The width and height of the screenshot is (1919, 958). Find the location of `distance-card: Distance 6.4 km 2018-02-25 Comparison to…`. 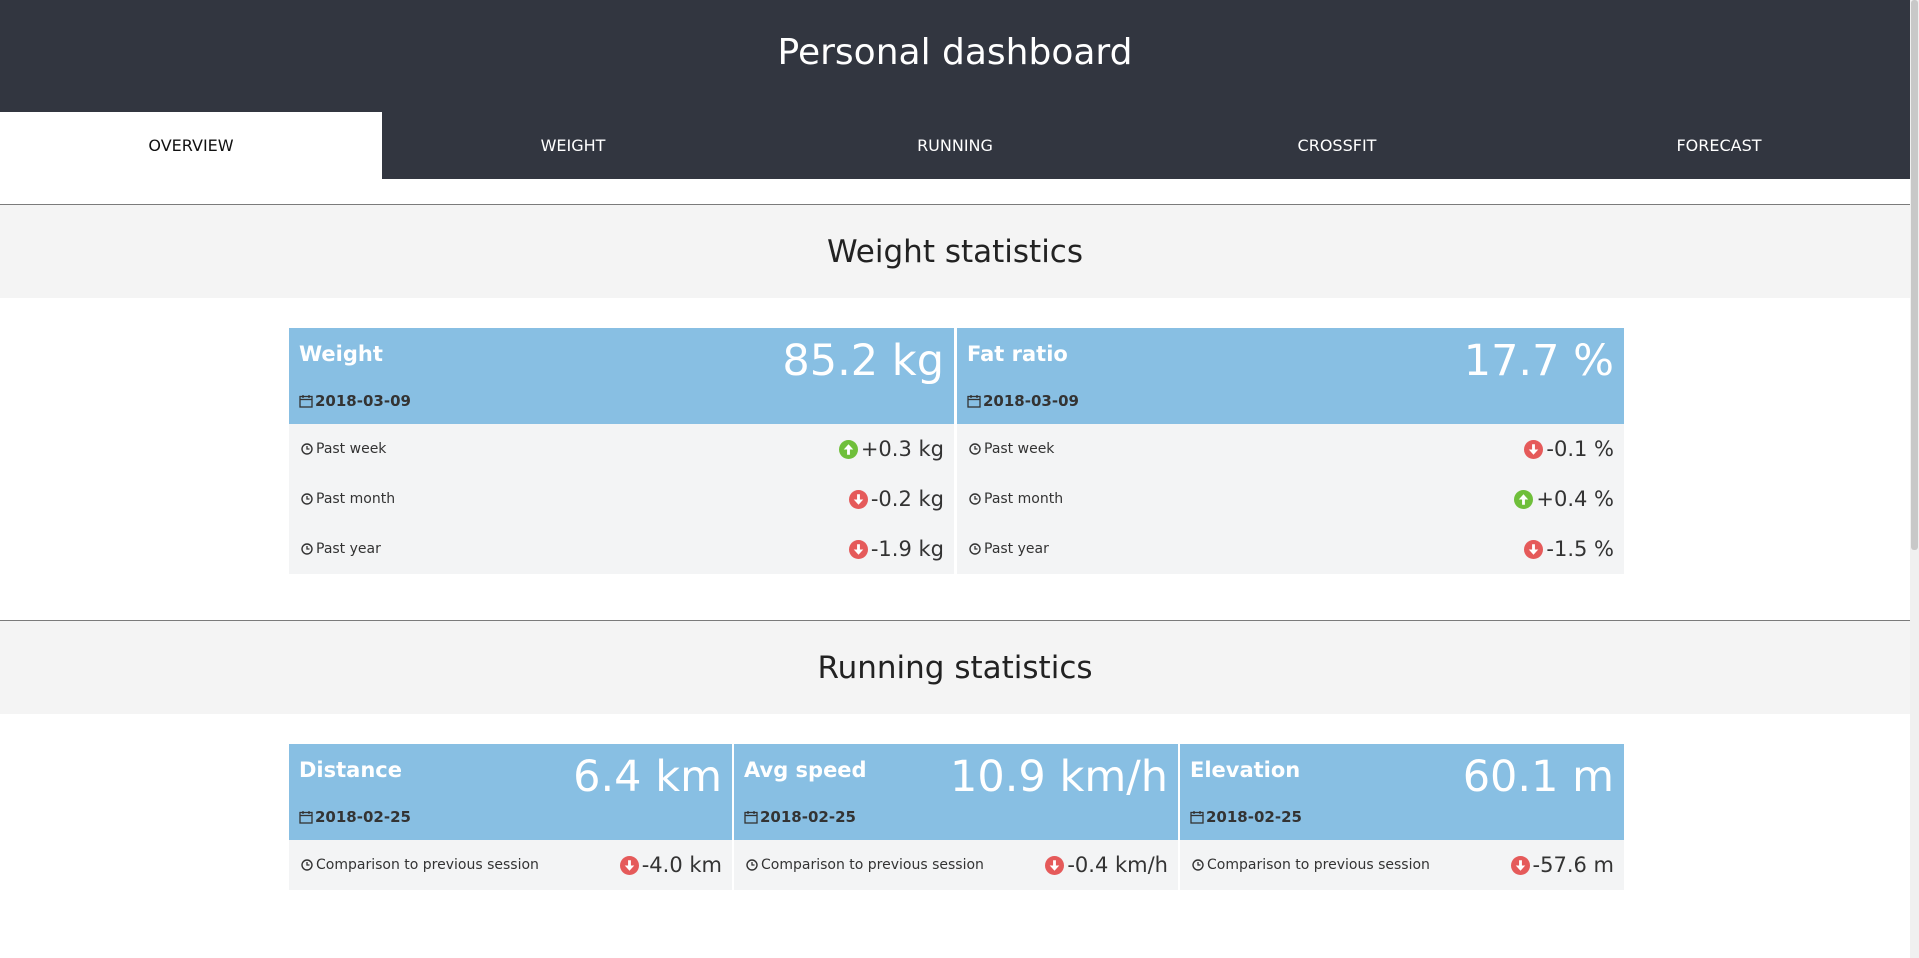

distance-card: Distance 6.4 km 2018-02-25 Comparison to… is located at coordinates (510, 817).